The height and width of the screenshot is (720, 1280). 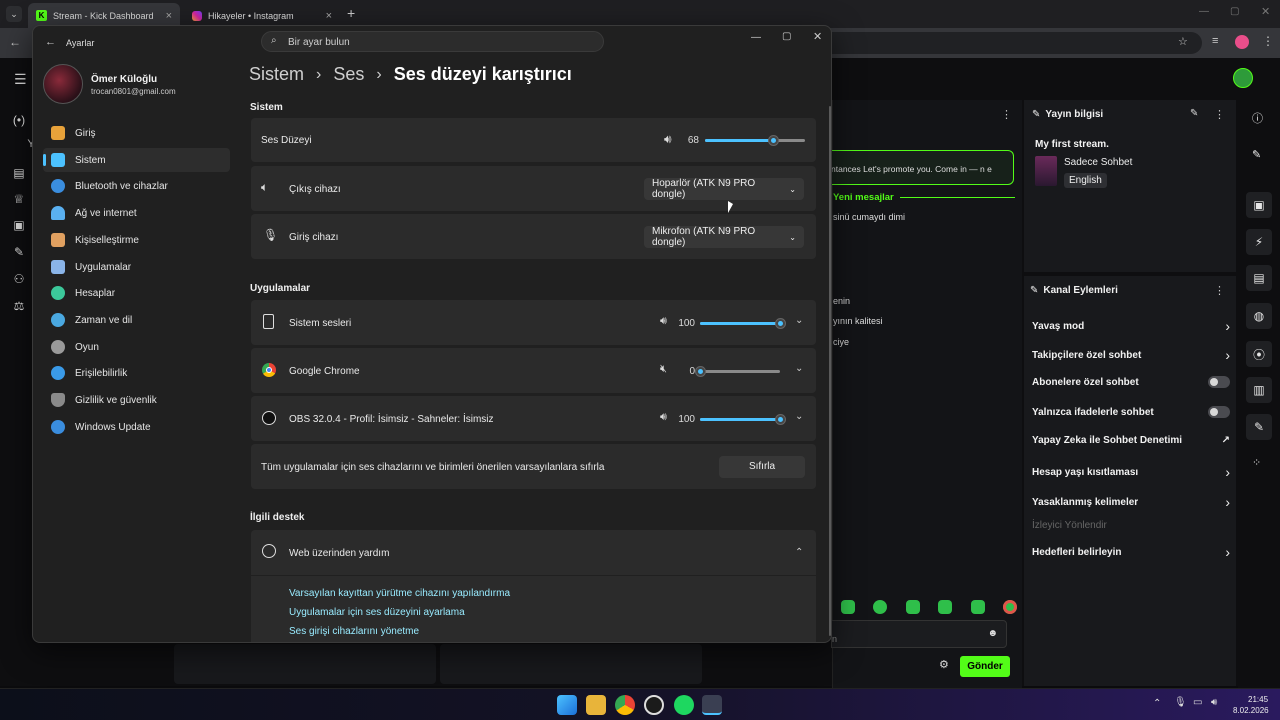 I want to click on address-bar, so click(x=1017, y=43).